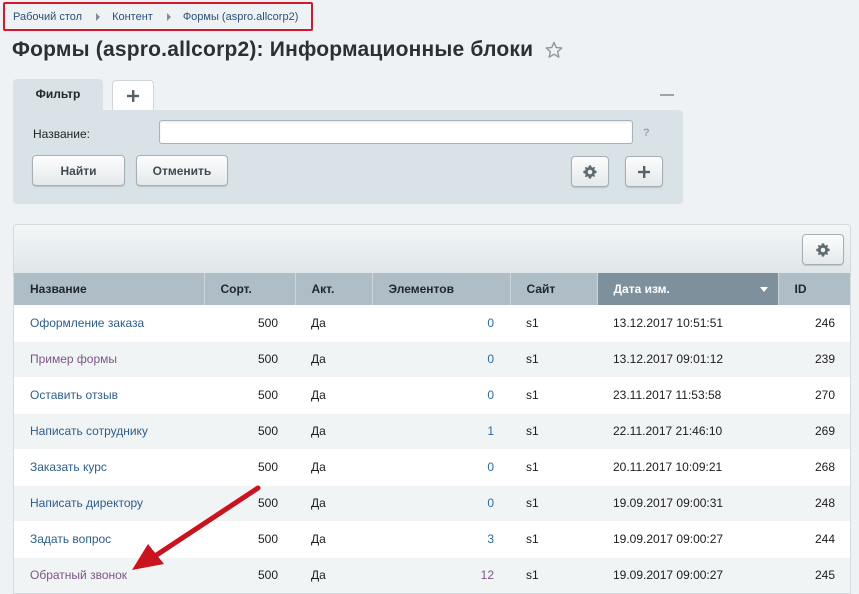  What do you see at coordinates (70, 539) in the screenshot?
I see `iblock-name-link: Задать вопрос` at bounding box center [70, 539].